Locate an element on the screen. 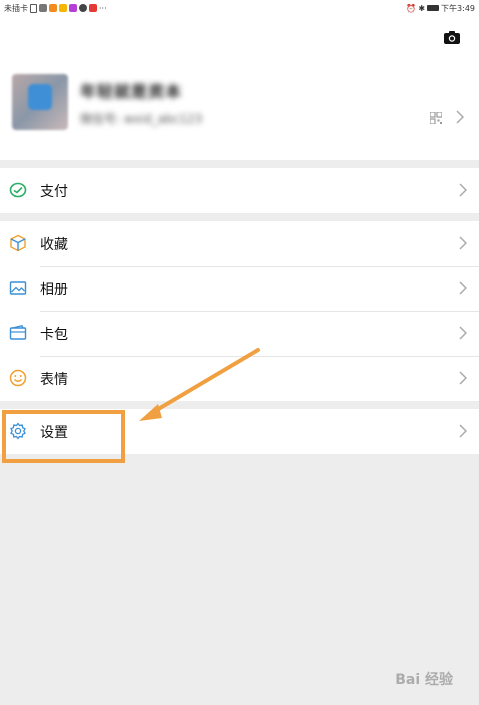 The height and width of the screenshot is (705, 479). status-bar-right: ⏰ ✱ 下午3:49 is located at coordinates (440, 8).